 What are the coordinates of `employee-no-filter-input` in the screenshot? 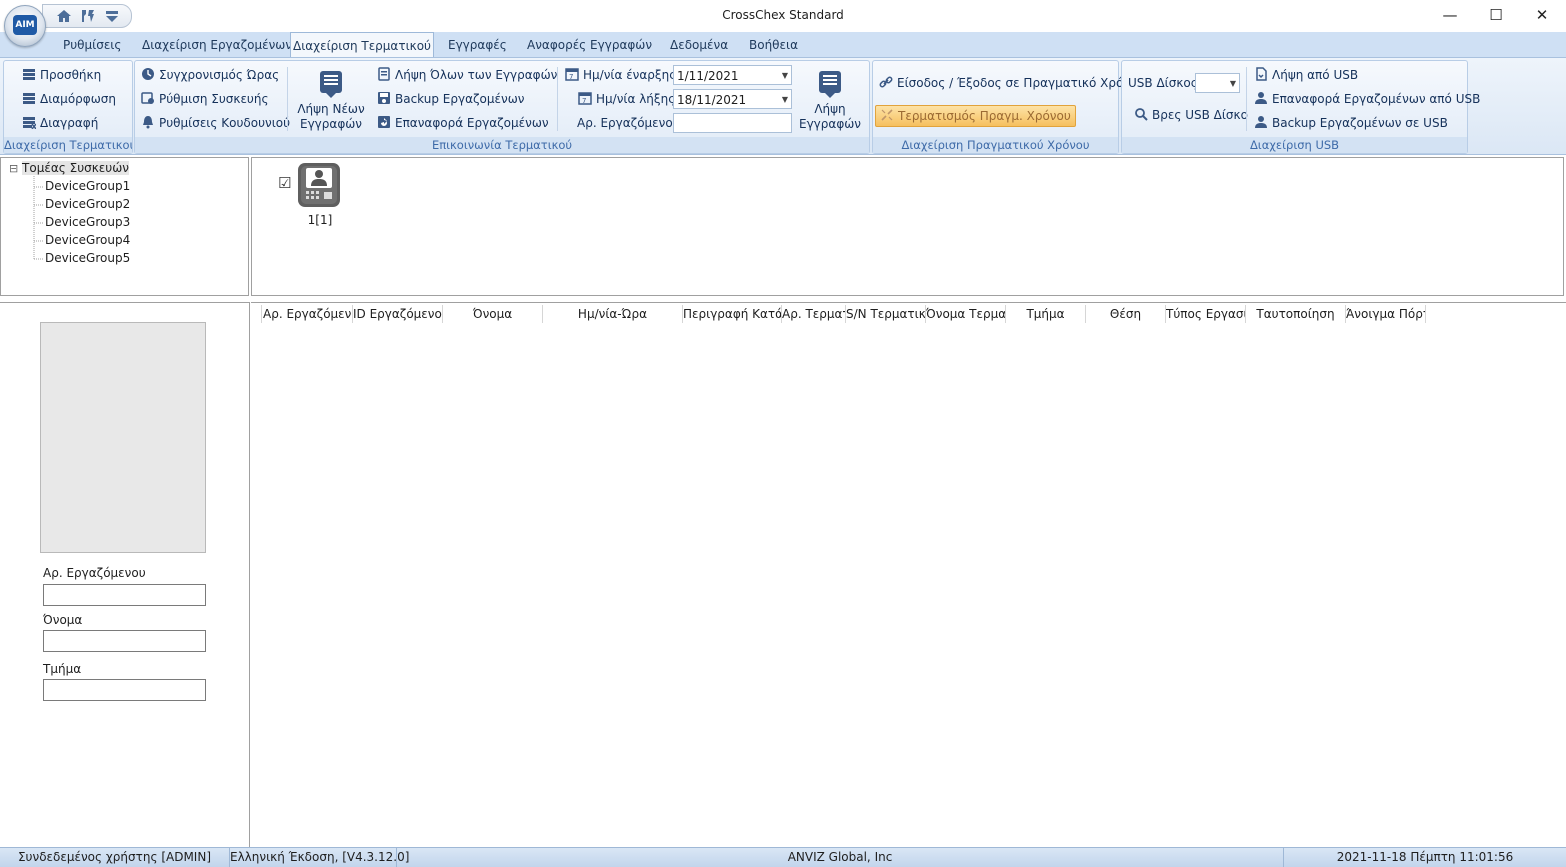 It's located at (732, 123).